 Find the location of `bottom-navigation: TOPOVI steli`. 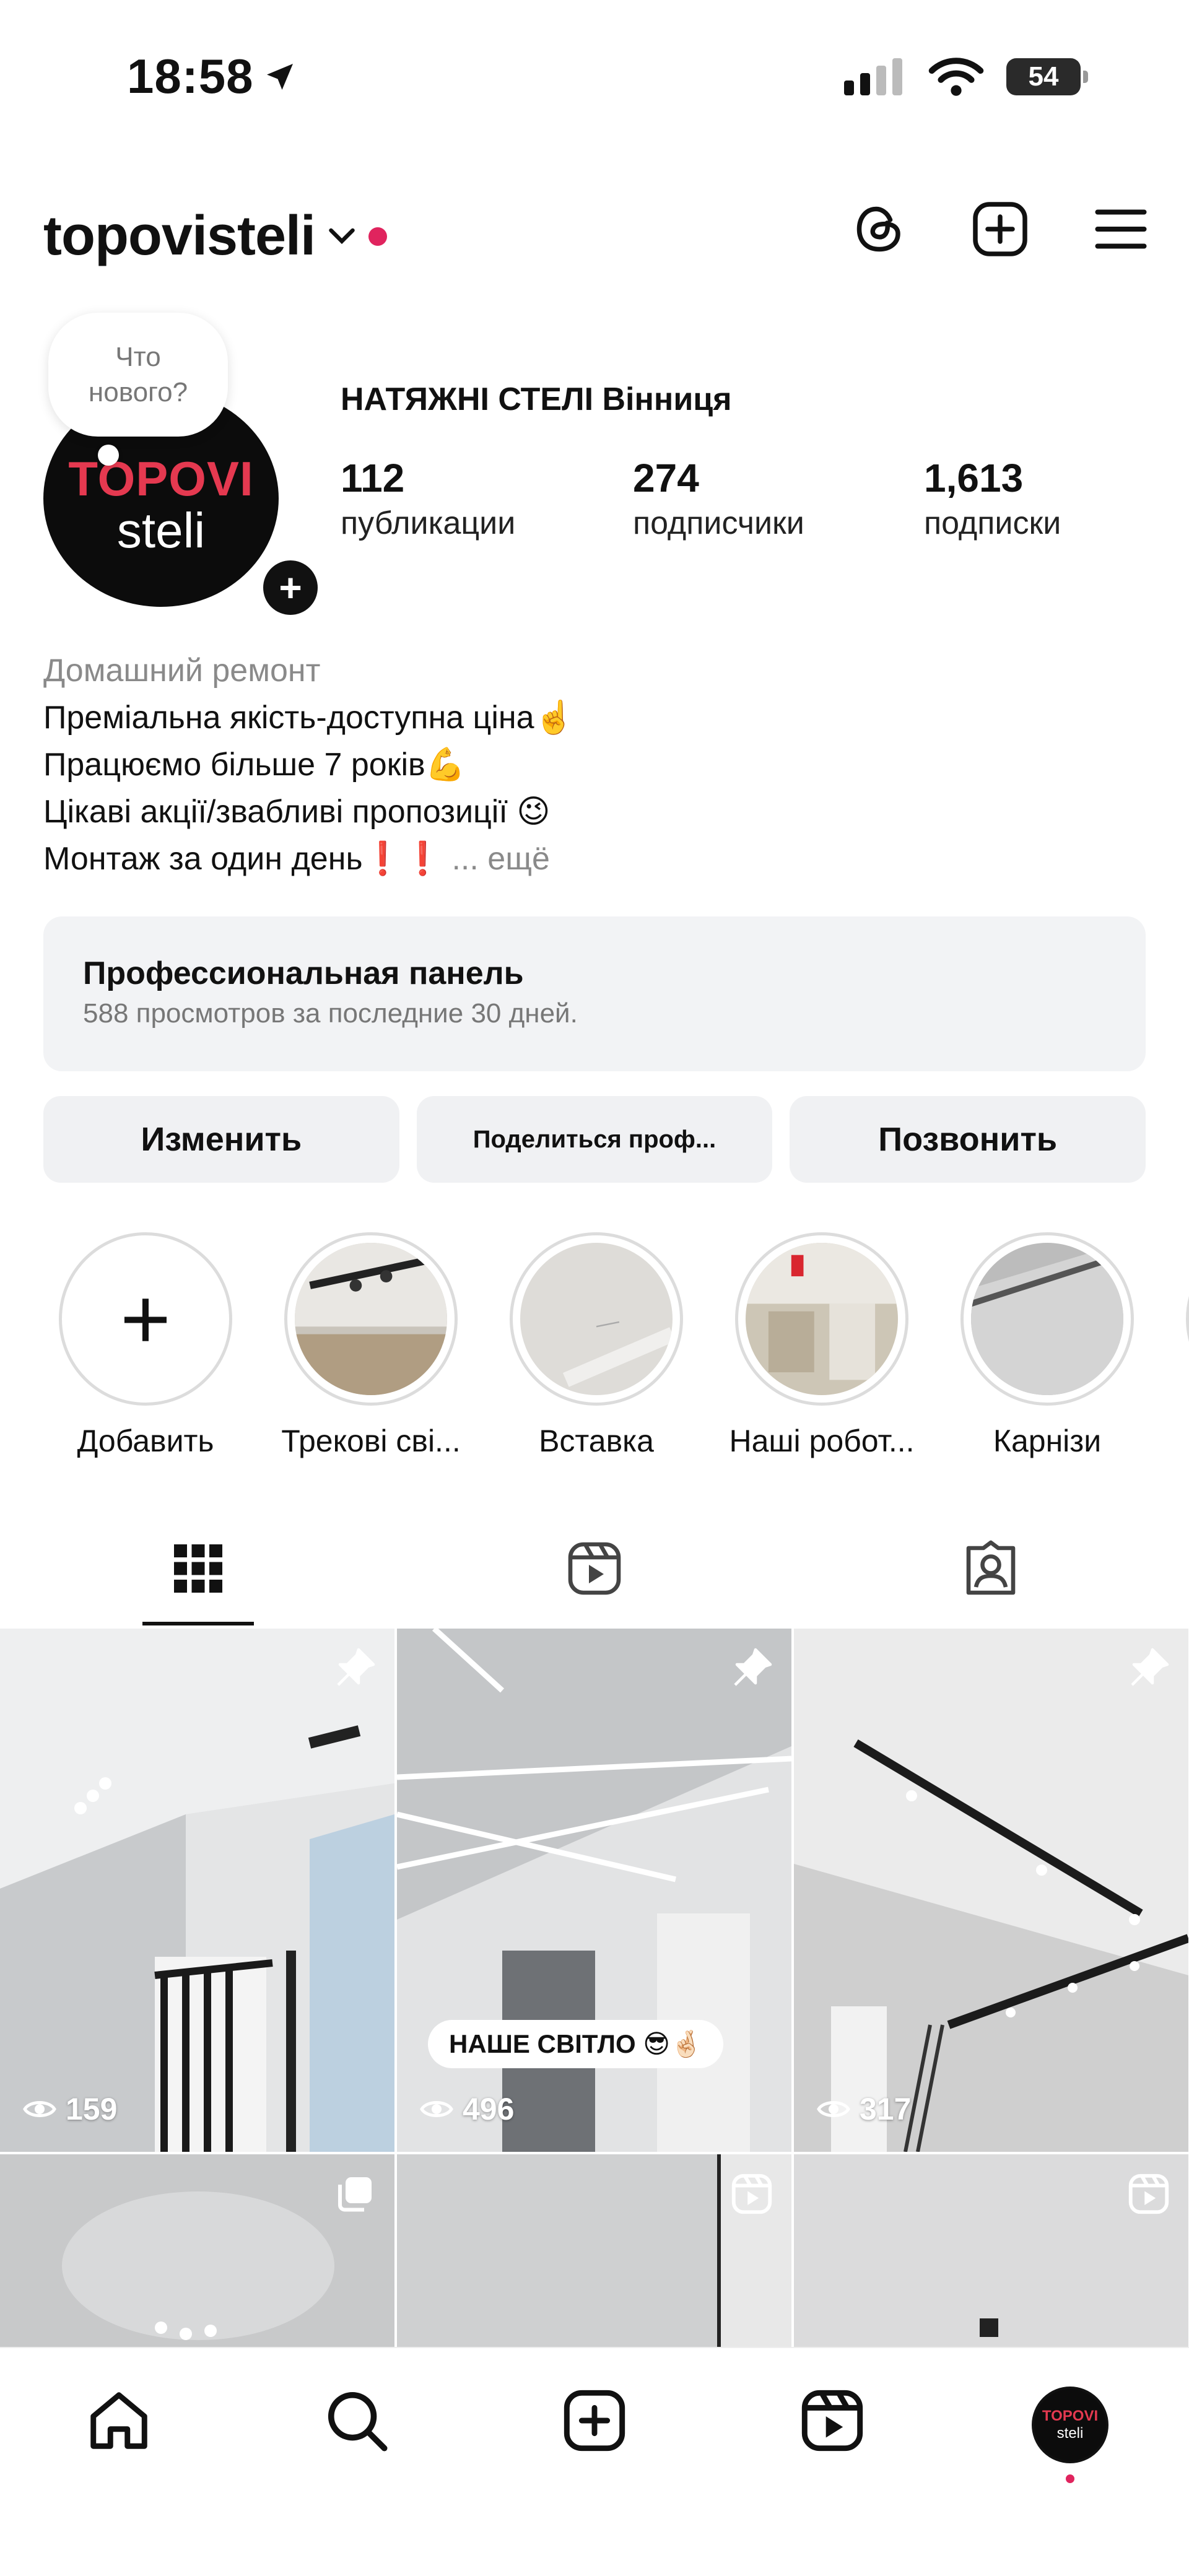

bottom-navigation: TOPOVI steli is located at coordinates (594, 2461).